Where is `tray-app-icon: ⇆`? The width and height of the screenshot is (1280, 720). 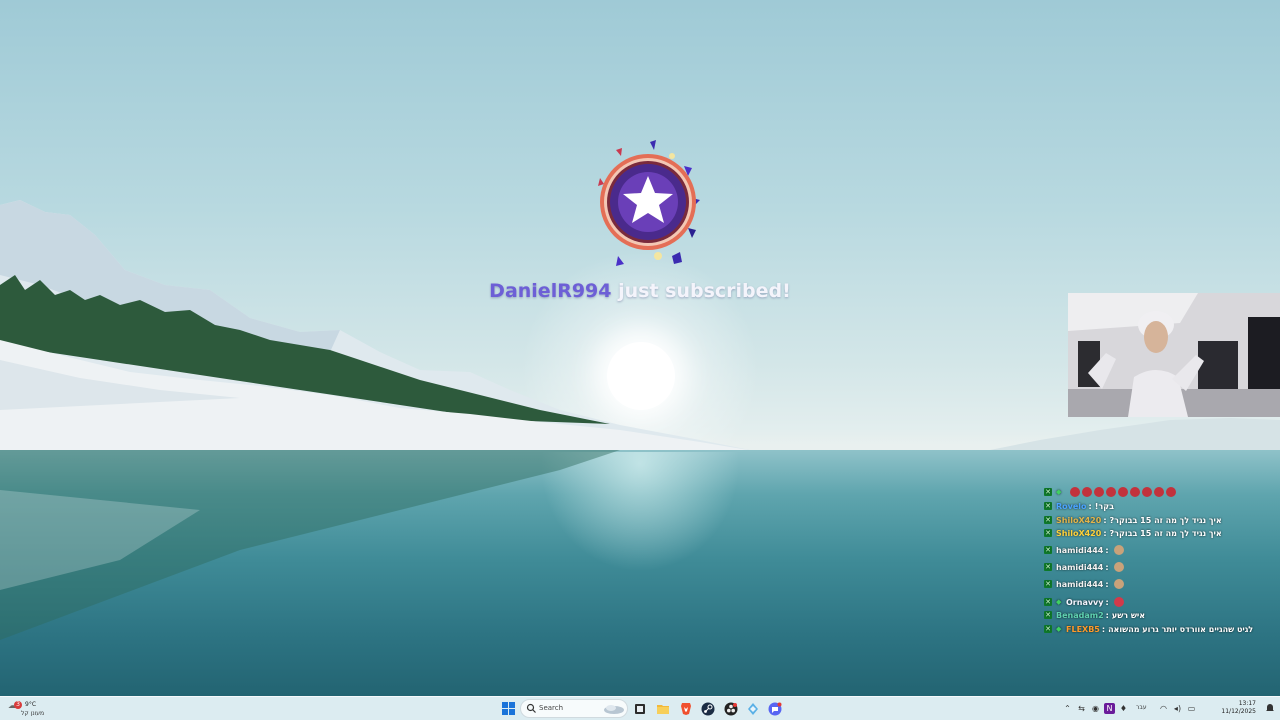 tray-app-icon: ⇆ is located at coordinates (1081, 708).